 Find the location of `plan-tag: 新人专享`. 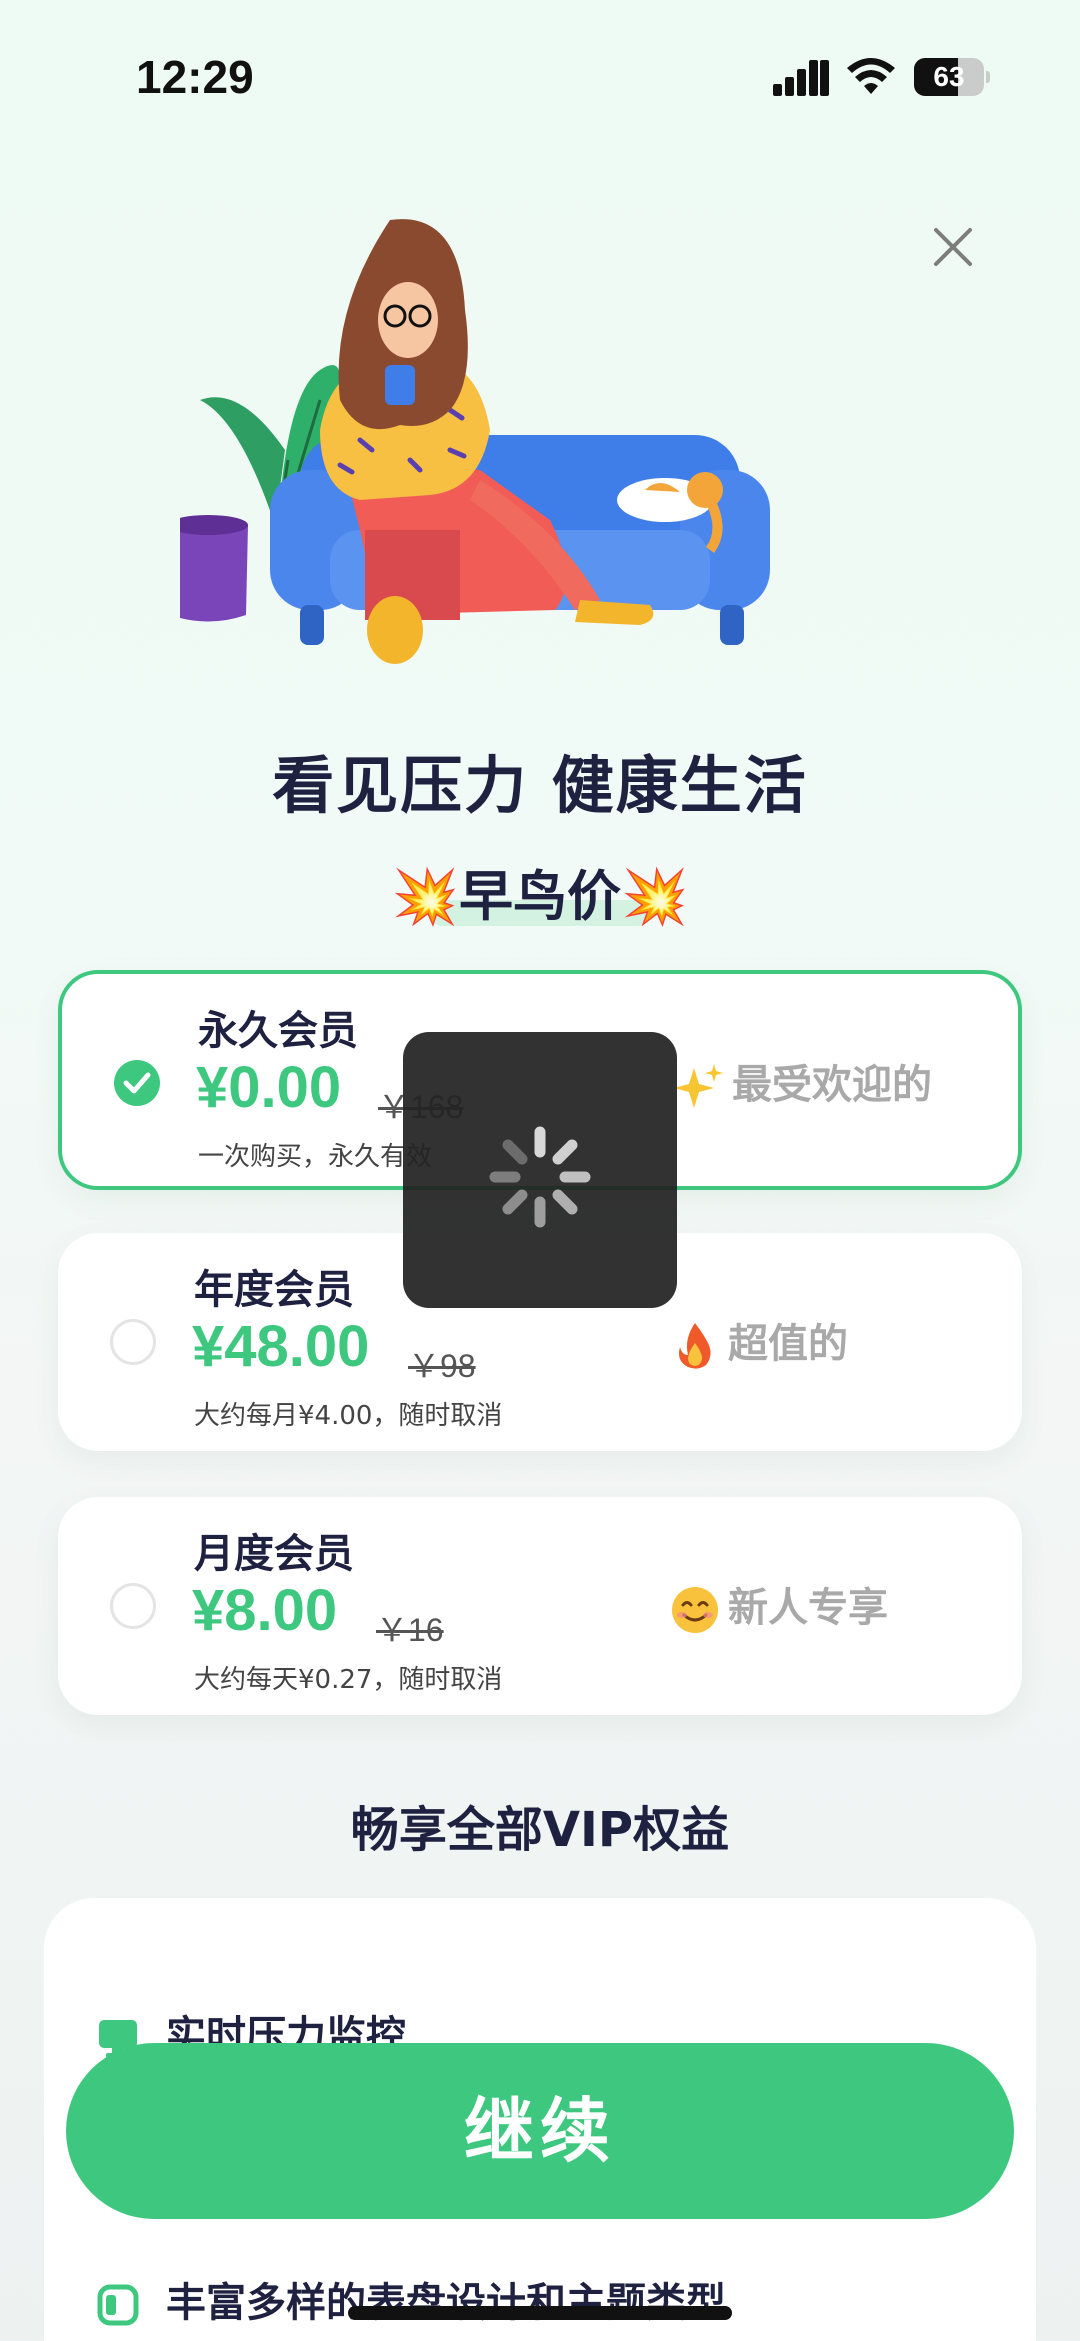

plan-tag: 新人专享 is located at coordinates (779, 1605).